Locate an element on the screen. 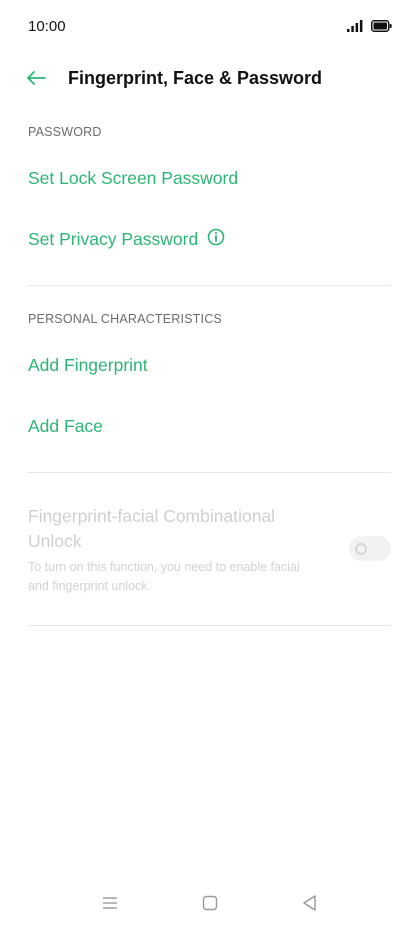 The image size is (419, 931). set-privacy-password-label: Set Privacy Password is located at coordinates (113, 239).